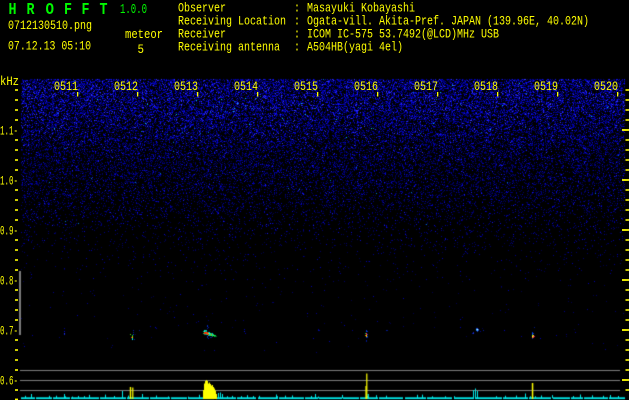 The image size is (629, 400). What do you see at coordinates (246, 86) in the screenshot?
I see `svg-text: 0514` at bounding box center [246, 86].